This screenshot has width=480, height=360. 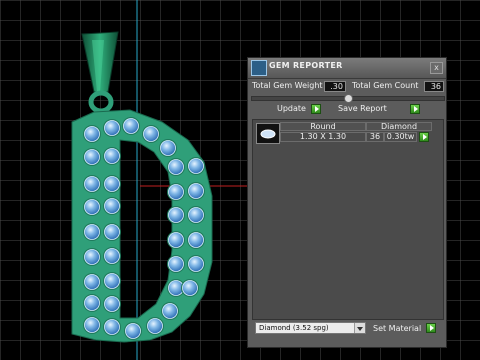 What do you see at coordinates (294, 328) in the screenshot?
I see `material-select-value: Diamond (3.52 spg)` at bounding box center [294, 328].